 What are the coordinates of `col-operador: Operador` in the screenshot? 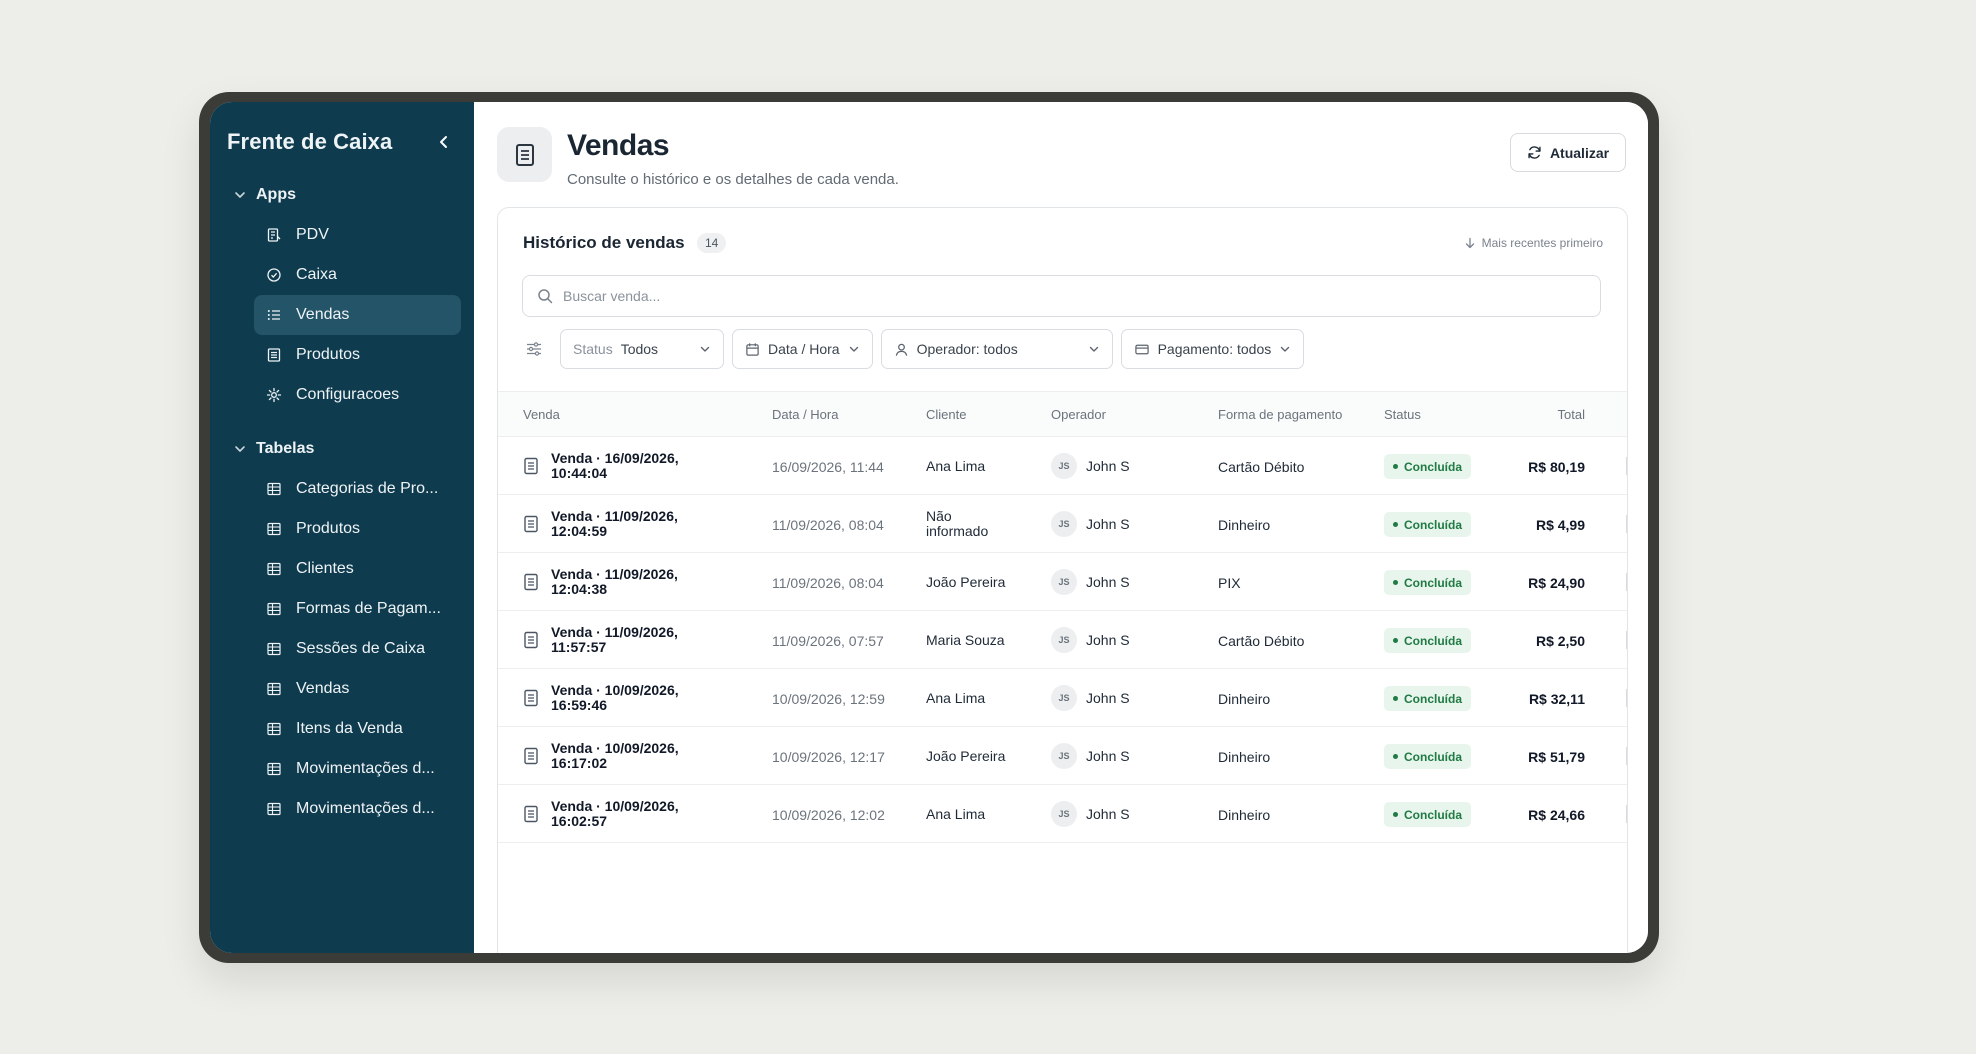 It's located at (1078, 414).